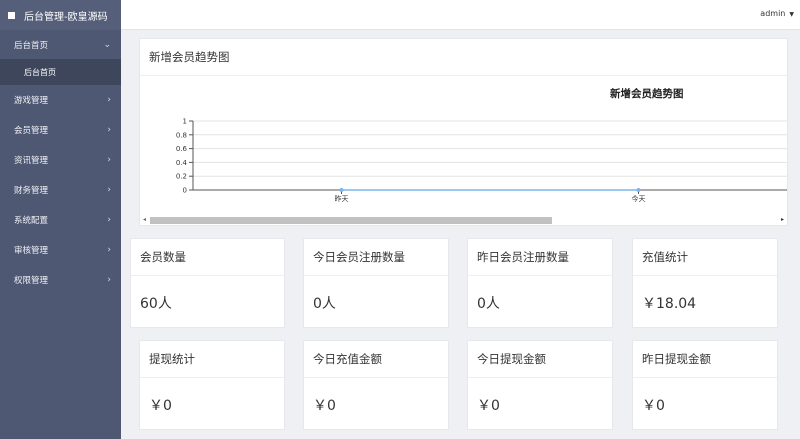  Describe the element at coordinates (31, 45) in the screenshot. I see `sidebar-item-label: 后台首页` at that location.